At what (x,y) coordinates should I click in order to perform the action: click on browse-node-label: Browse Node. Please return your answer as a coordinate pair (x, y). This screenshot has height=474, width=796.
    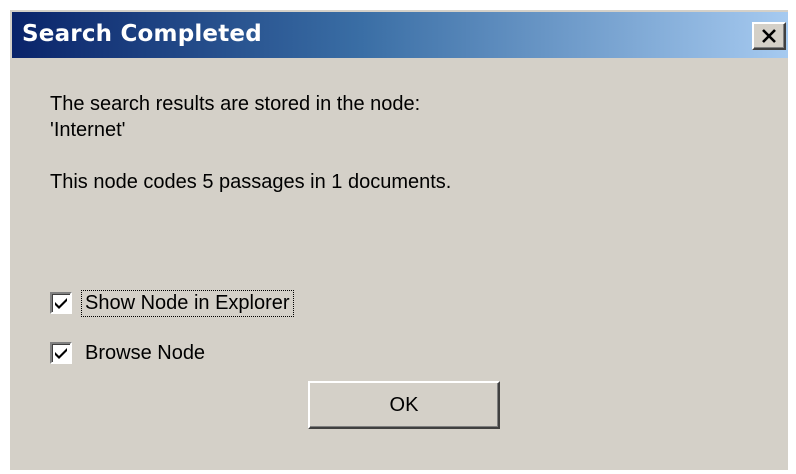
    Looking at the image, I should click on (145, 353).